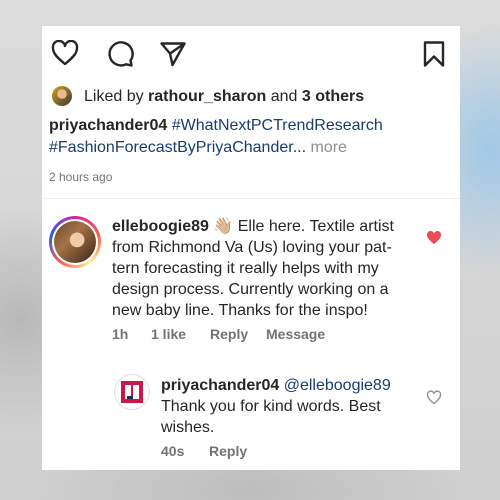 This screenshot has width=500, height=500. I want to click on reply-user-link: priyachander04, so click(220, 385).